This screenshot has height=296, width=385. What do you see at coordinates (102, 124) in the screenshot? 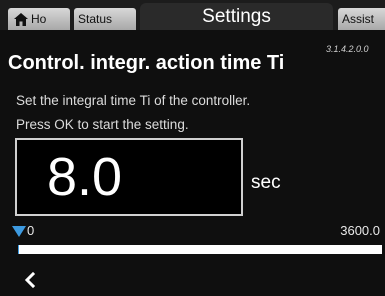
I see `description-line-2: Press OK to start the setting.` at bounding box center [102, 124].